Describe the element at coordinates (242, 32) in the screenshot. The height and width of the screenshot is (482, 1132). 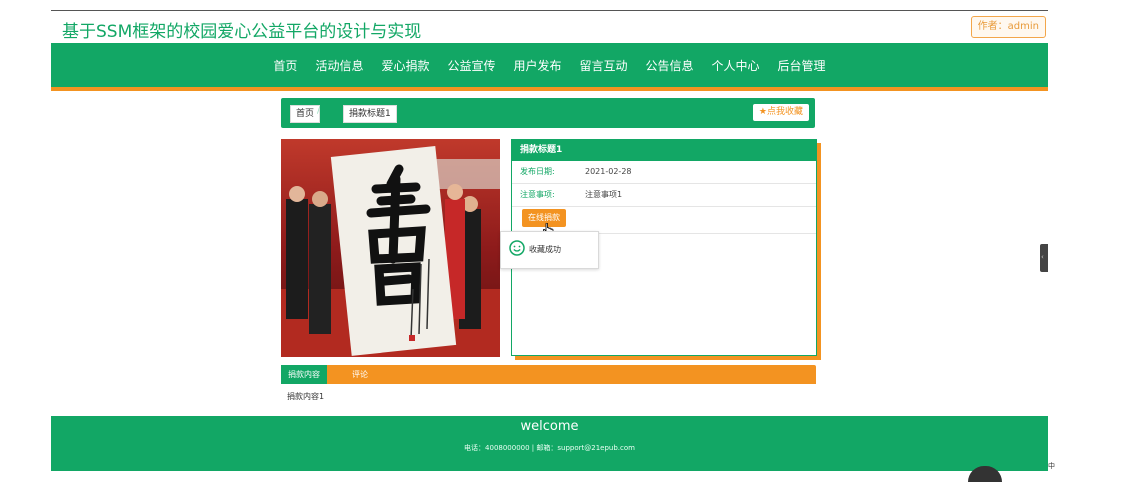
I see `site-title: 基于SSM框架的校园爱心公益平台的设计与实现` at that location.